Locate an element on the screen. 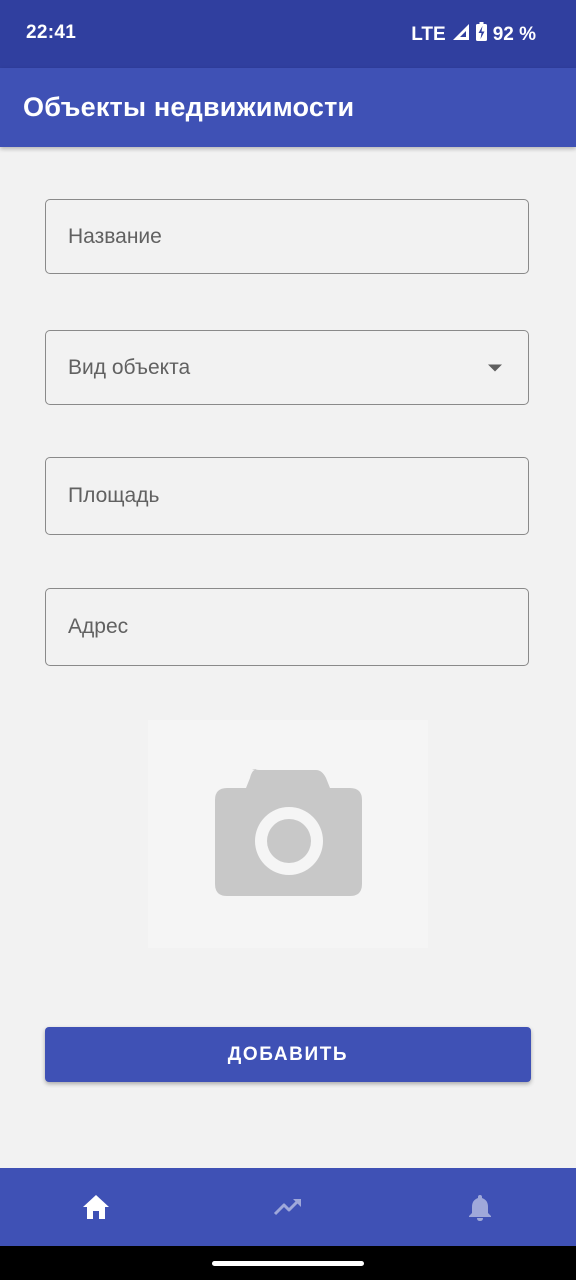  object-type-placeholder: Вид объекта is located at coordinates (129, 367).